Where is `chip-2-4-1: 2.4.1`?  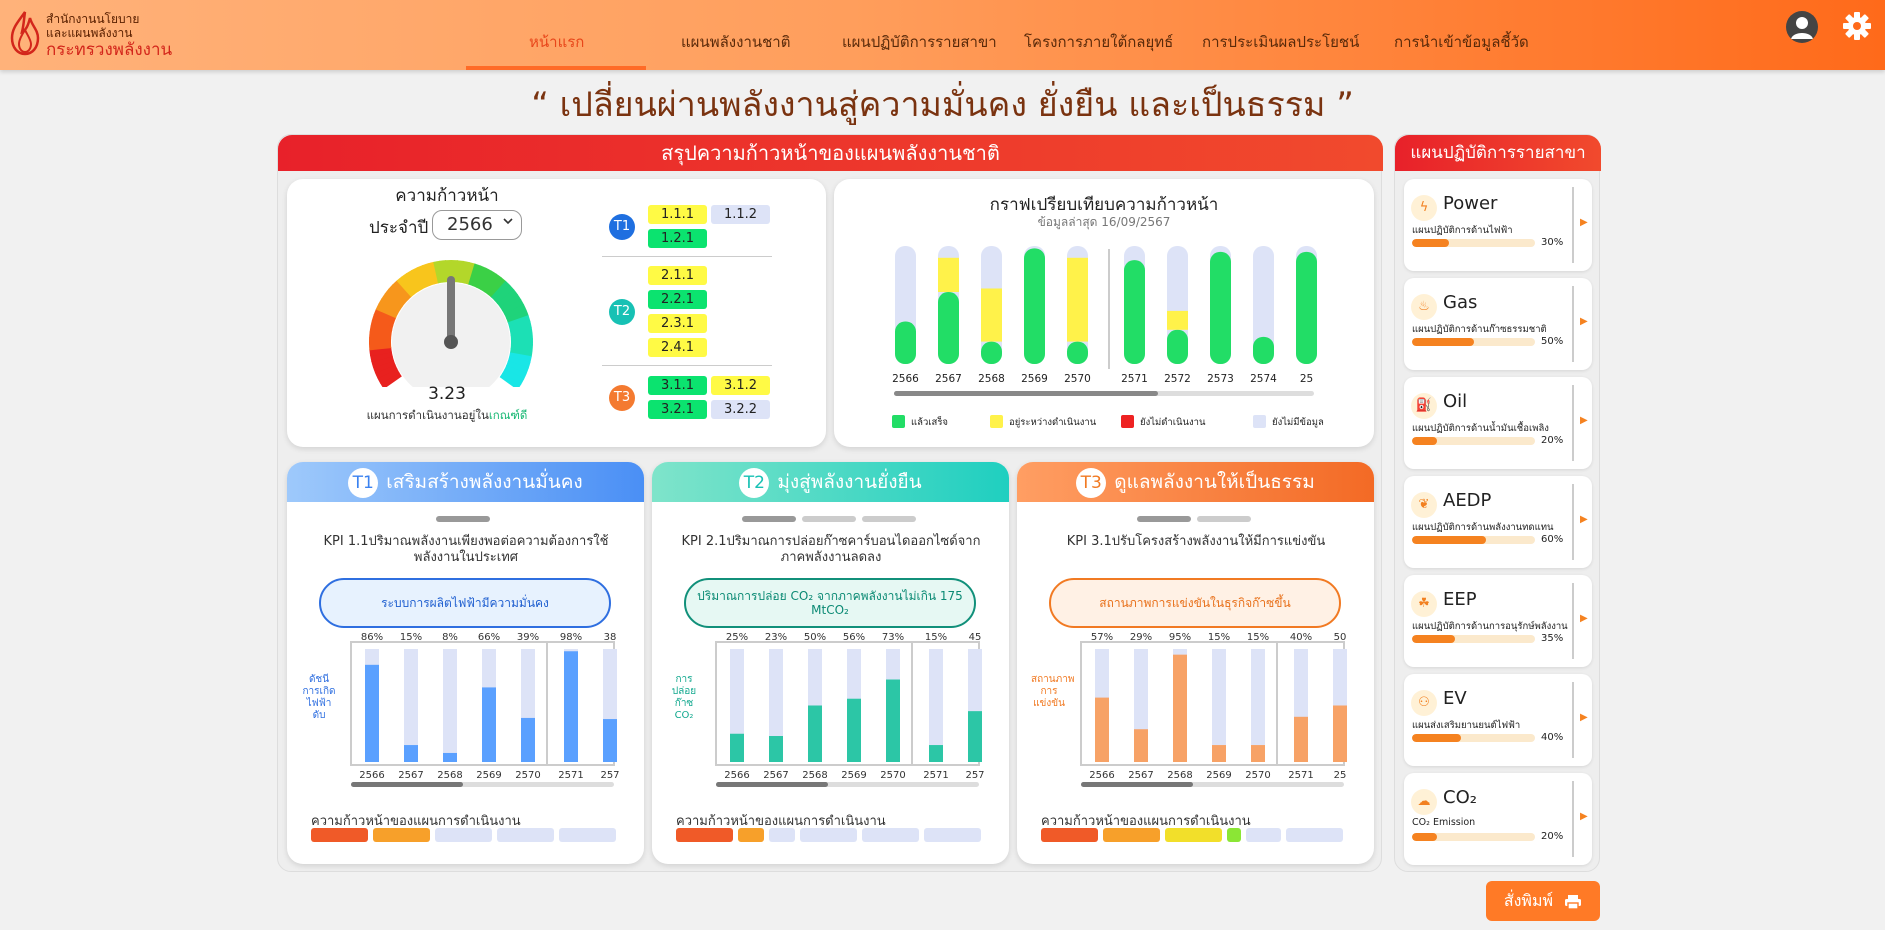
chip-2-4-1: 2.4.1 is located at coordinates (677, 347).